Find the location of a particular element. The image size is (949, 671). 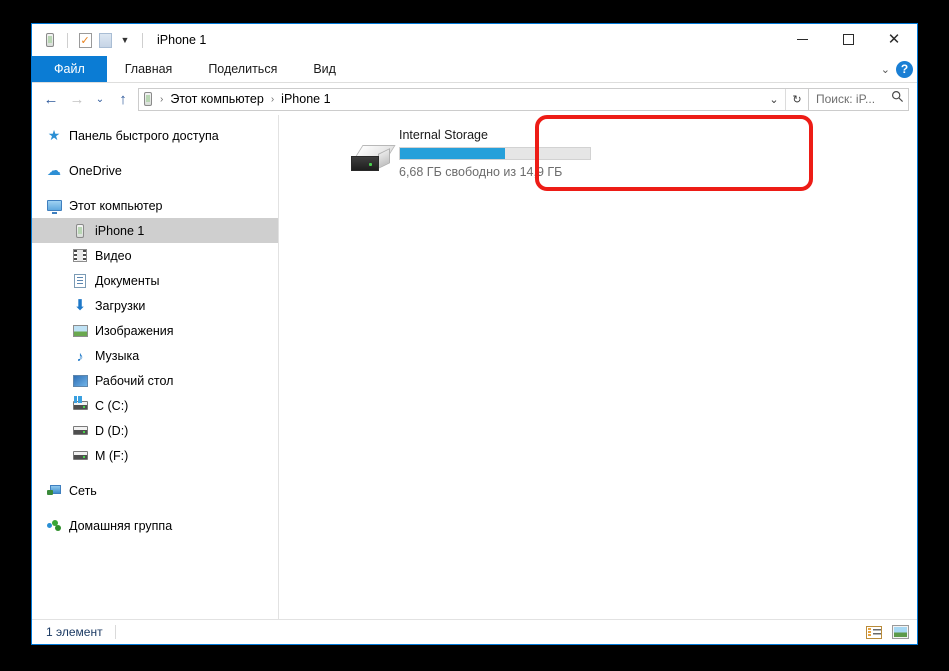

sidebar-item-desktop: Рабочий стол is located at coordinates (155, 380).